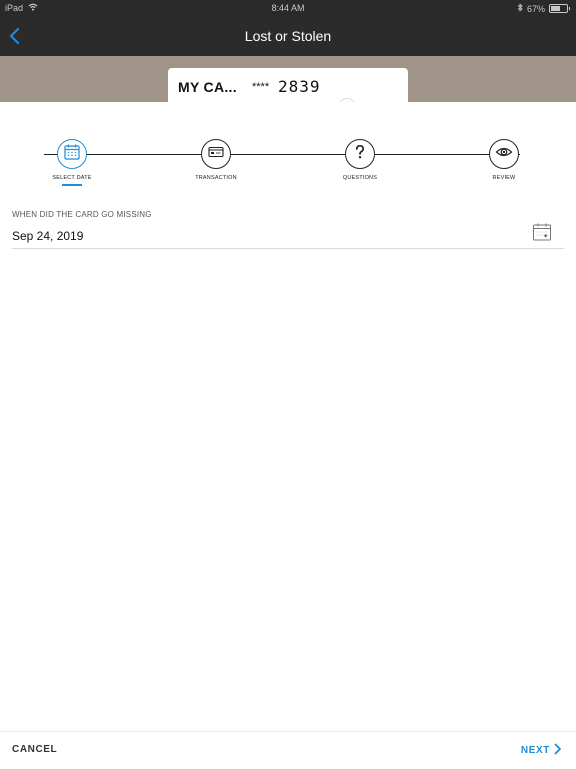 The width and height of the screenshot is (576, 769). I want to click on battery-fill, so click(556, 8).